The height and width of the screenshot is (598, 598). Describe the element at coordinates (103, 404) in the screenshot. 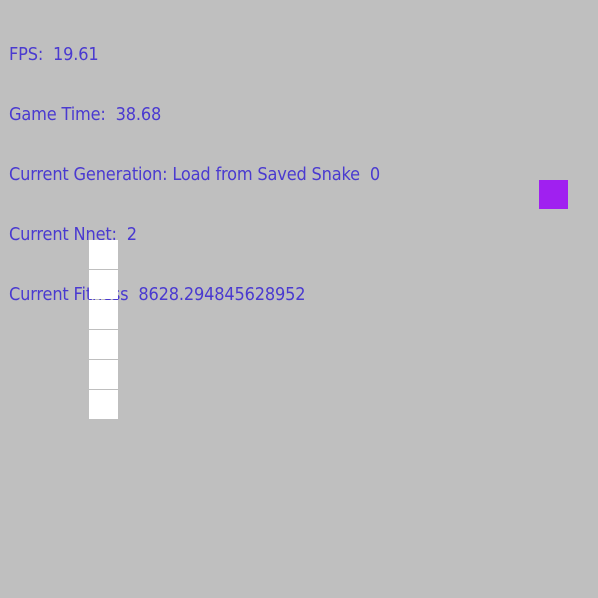

I see `snake-tail-segment` at that location.